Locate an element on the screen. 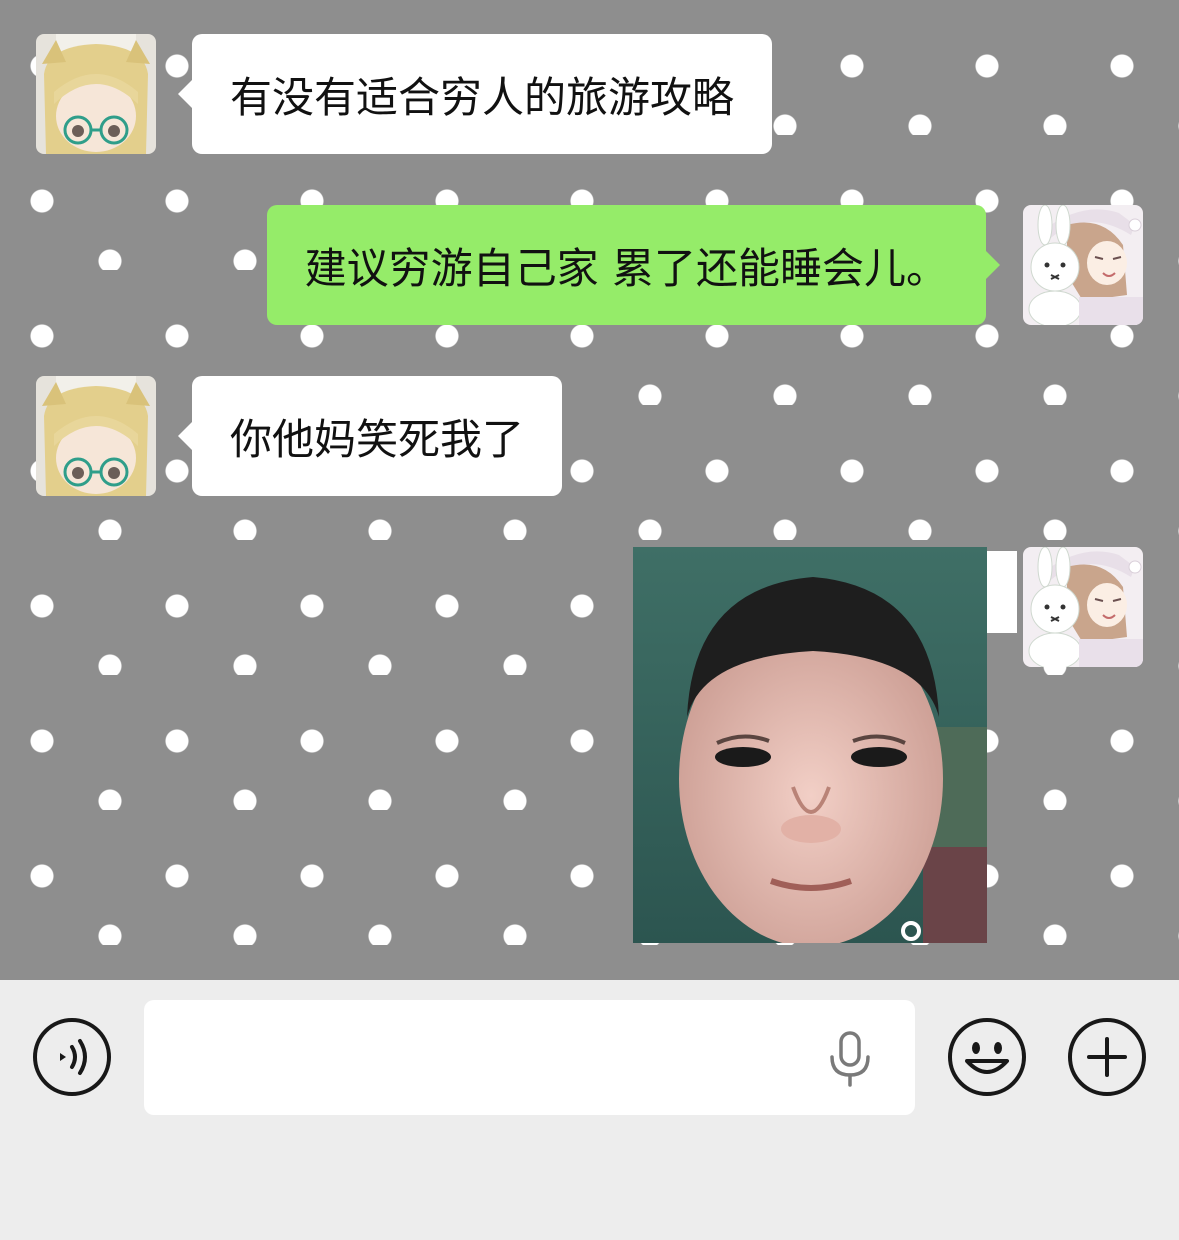 This screenshot has height=1240, width=1179. more-options-button is located at coordinates (1107, 1057).